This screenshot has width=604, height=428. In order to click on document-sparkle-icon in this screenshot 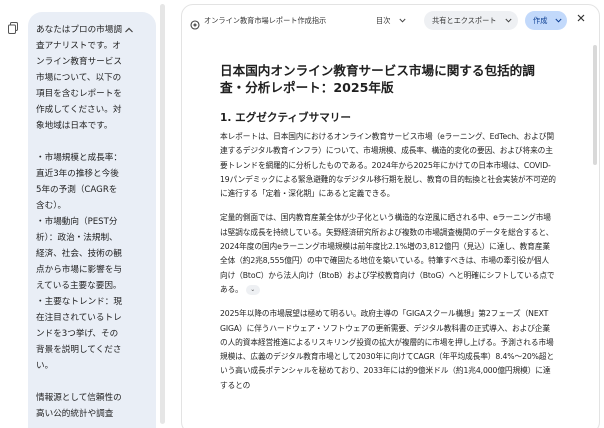, I will do `click(195, 22)`.